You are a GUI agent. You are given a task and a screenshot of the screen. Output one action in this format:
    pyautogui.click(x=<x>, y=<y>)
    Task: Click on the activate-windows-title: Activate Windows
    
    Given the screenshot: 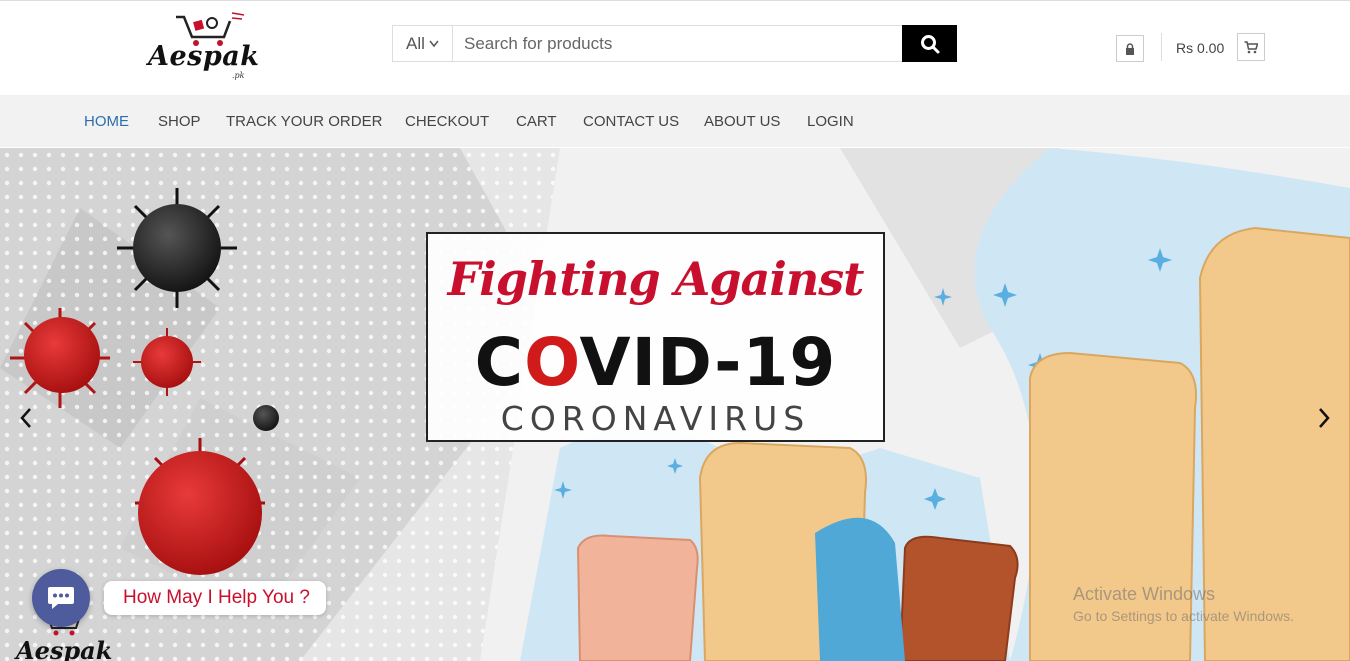 What is the action you would take?
    pyautogui.click(x=1144, y=594)
    